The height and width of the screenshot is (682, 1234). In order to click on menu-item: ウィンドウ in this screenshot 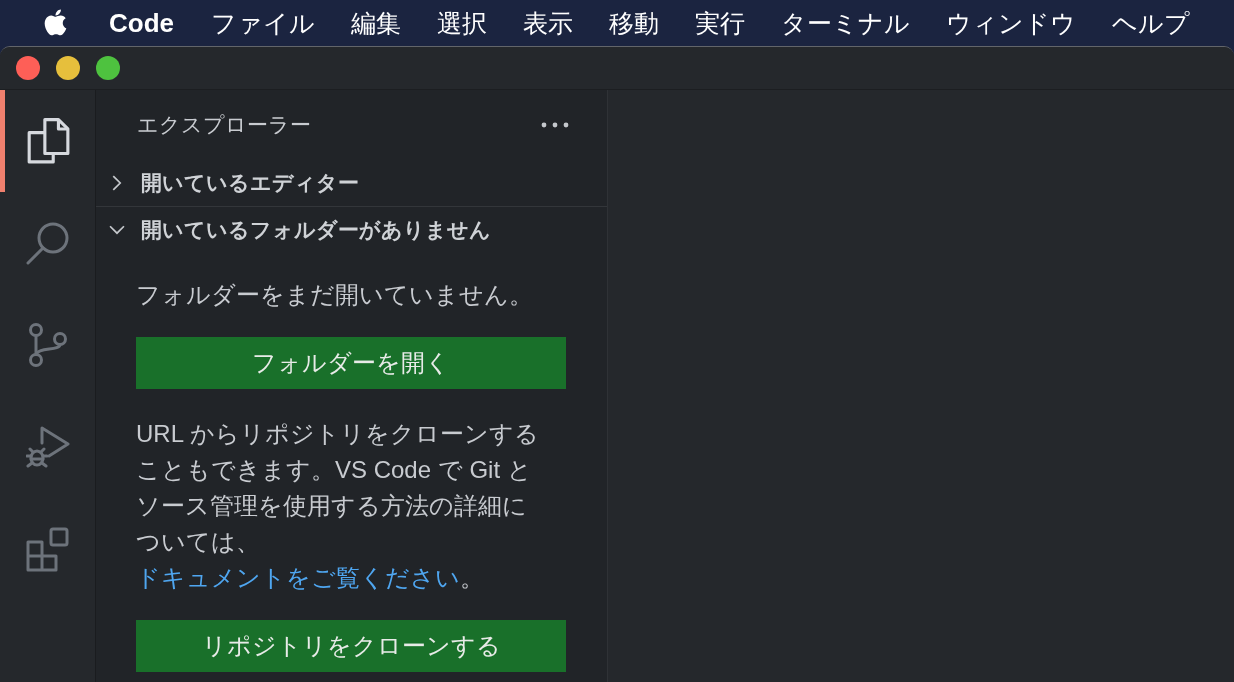, I will do `click(1011, 23)`.